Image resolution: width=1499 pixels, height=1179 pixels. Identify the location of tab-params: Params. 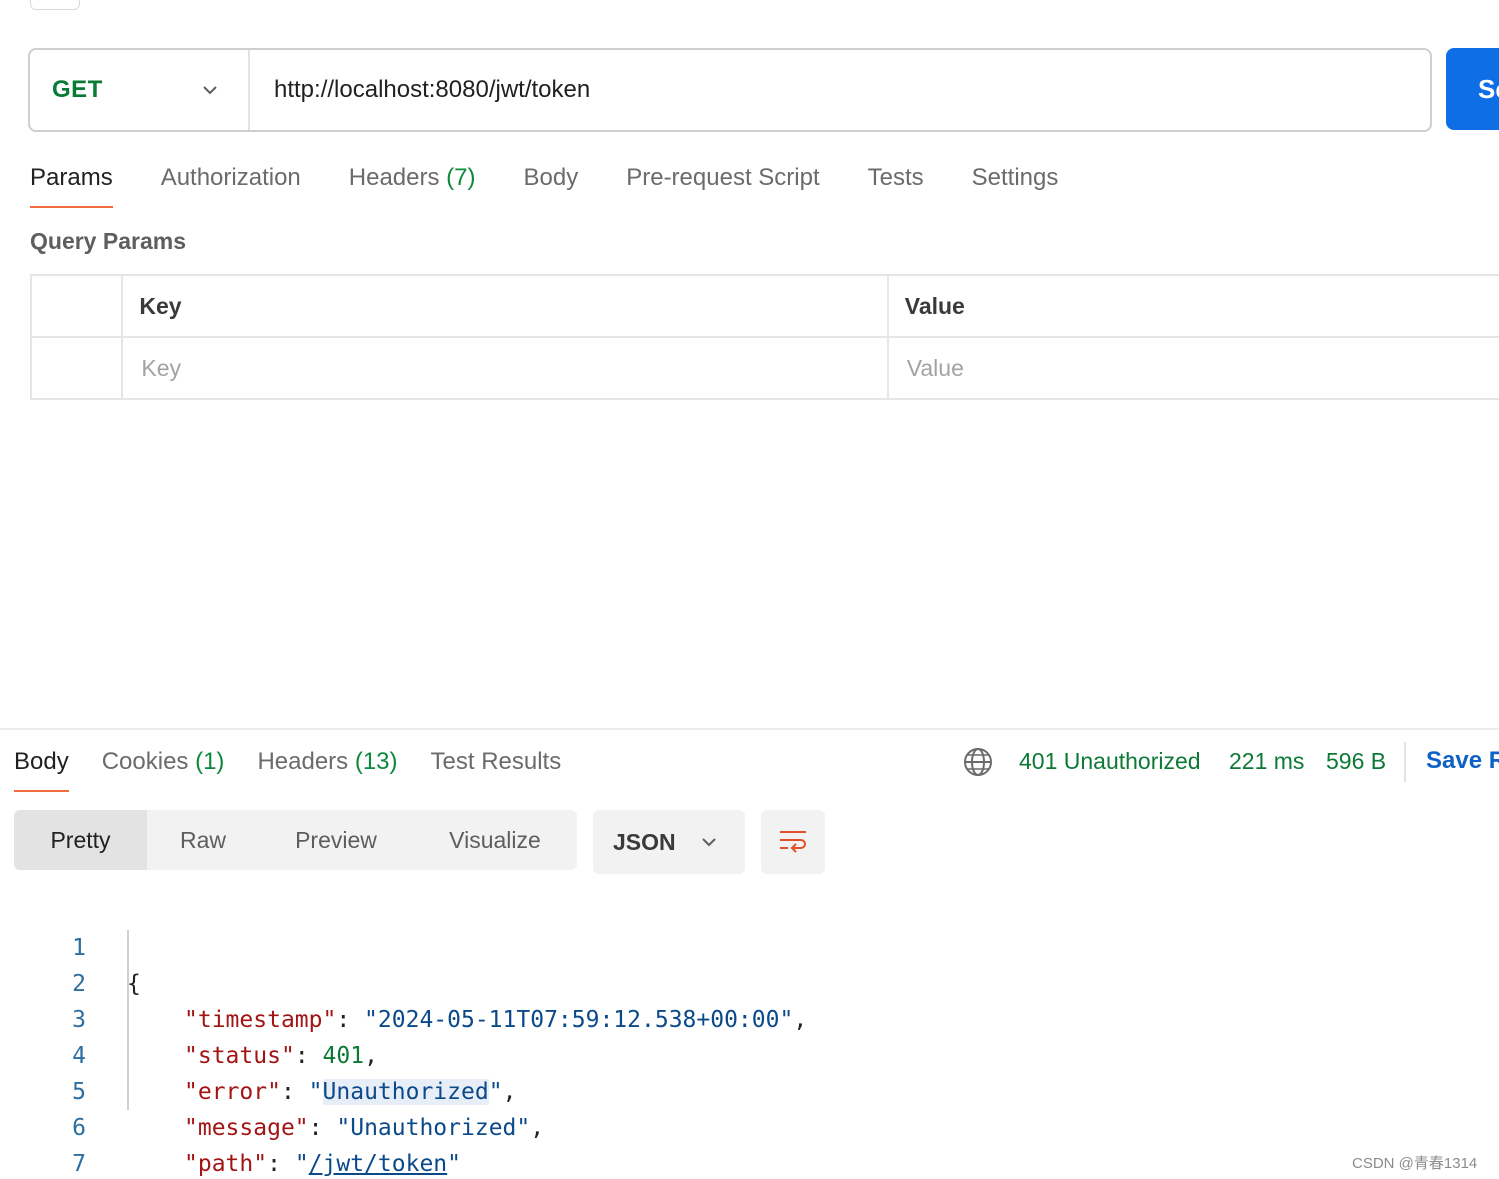
(71, 184).